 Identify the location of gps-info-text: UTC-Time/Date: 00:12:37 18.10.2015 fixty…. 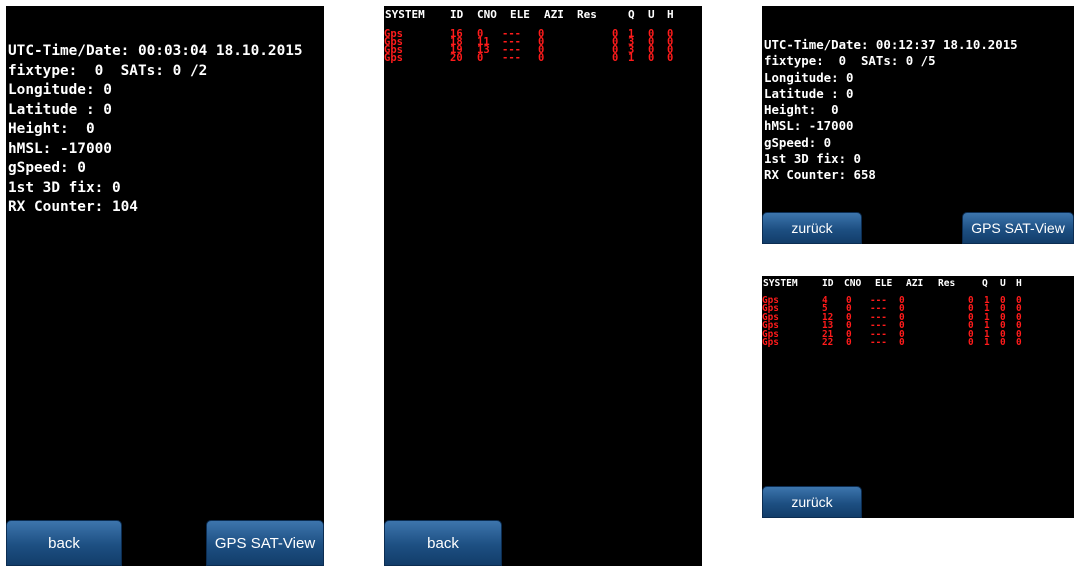
(891, 110).